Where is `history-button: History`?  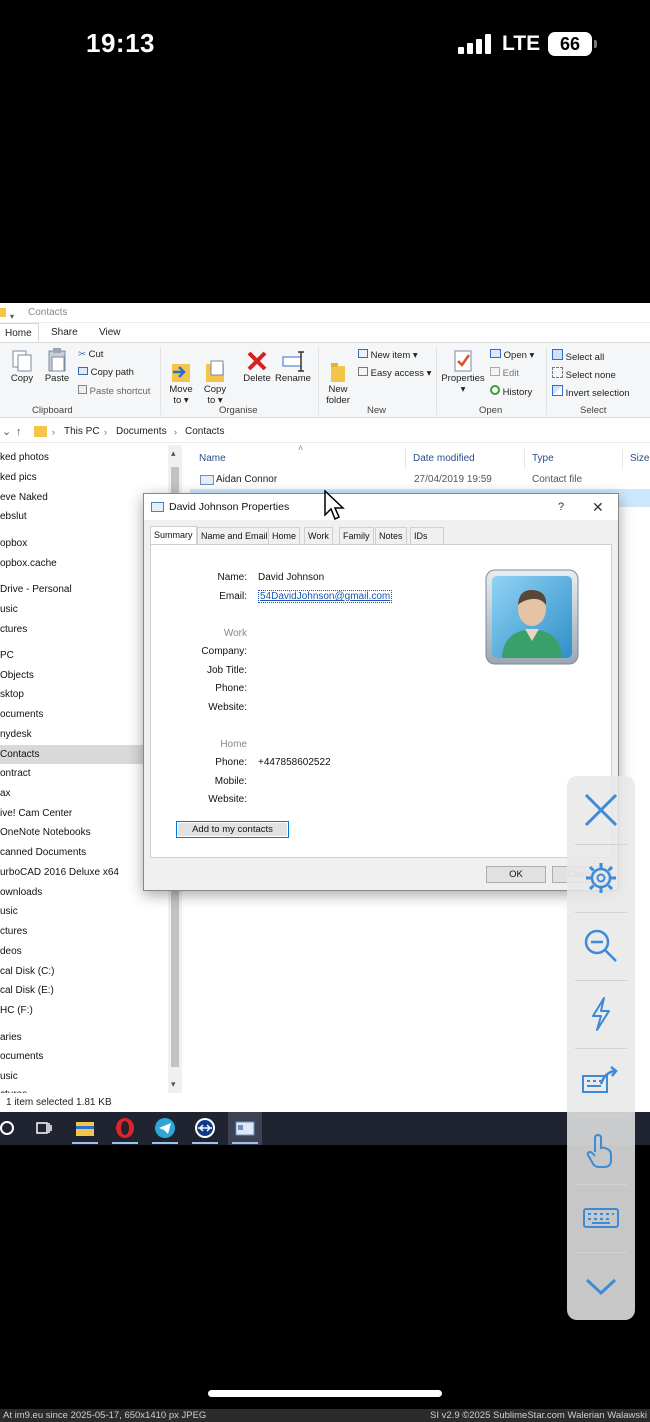 history-button: History is located at coordinates (511, 391).